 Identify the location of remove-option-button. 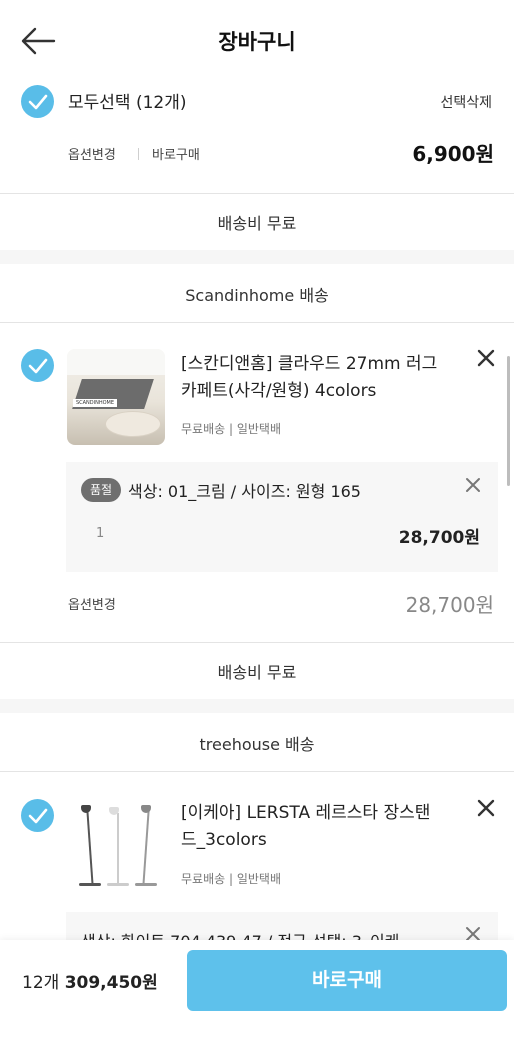
(473, 485).